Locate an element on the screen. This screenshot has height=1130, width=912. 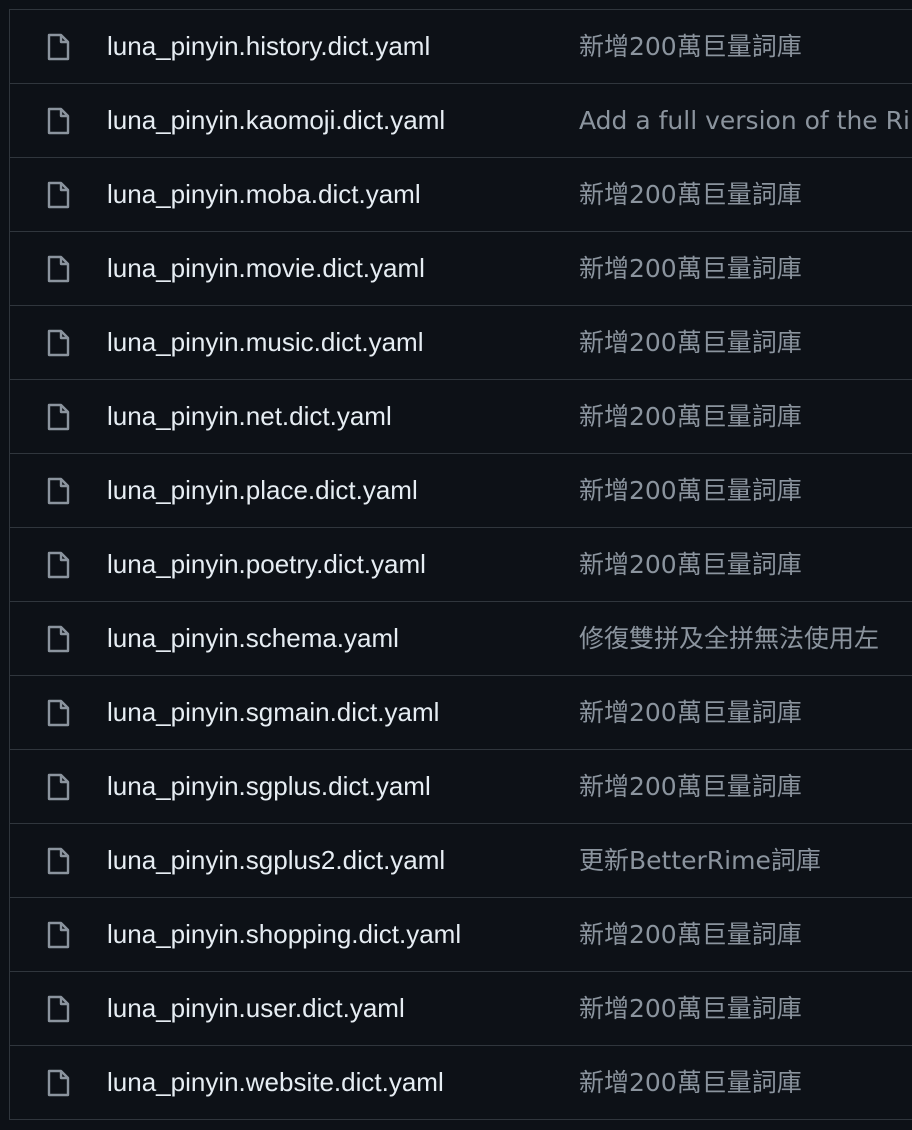
file-row: luna_pinyin.movie.dict.yaml 新增200萬巨量詞庫 is located at coordinates (461, 269).